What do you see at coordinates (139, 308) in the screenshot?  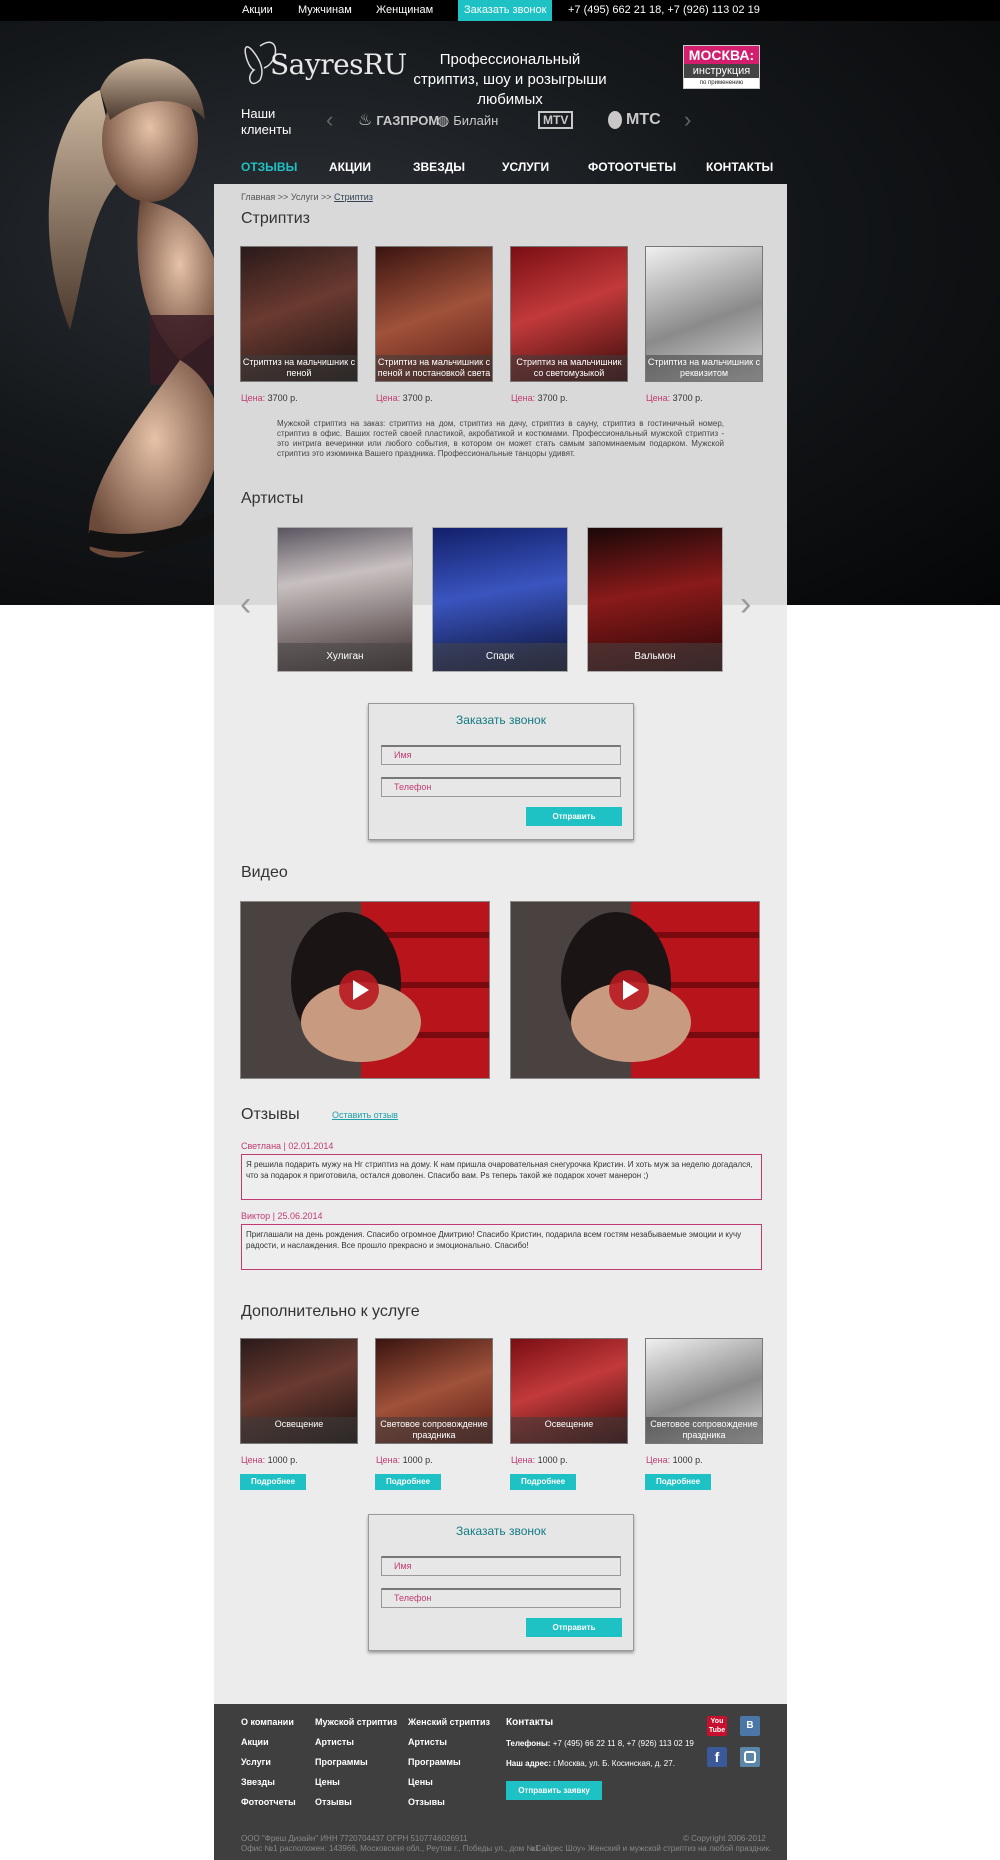 I see `hero-model-image` at bounding box center [139, 308].